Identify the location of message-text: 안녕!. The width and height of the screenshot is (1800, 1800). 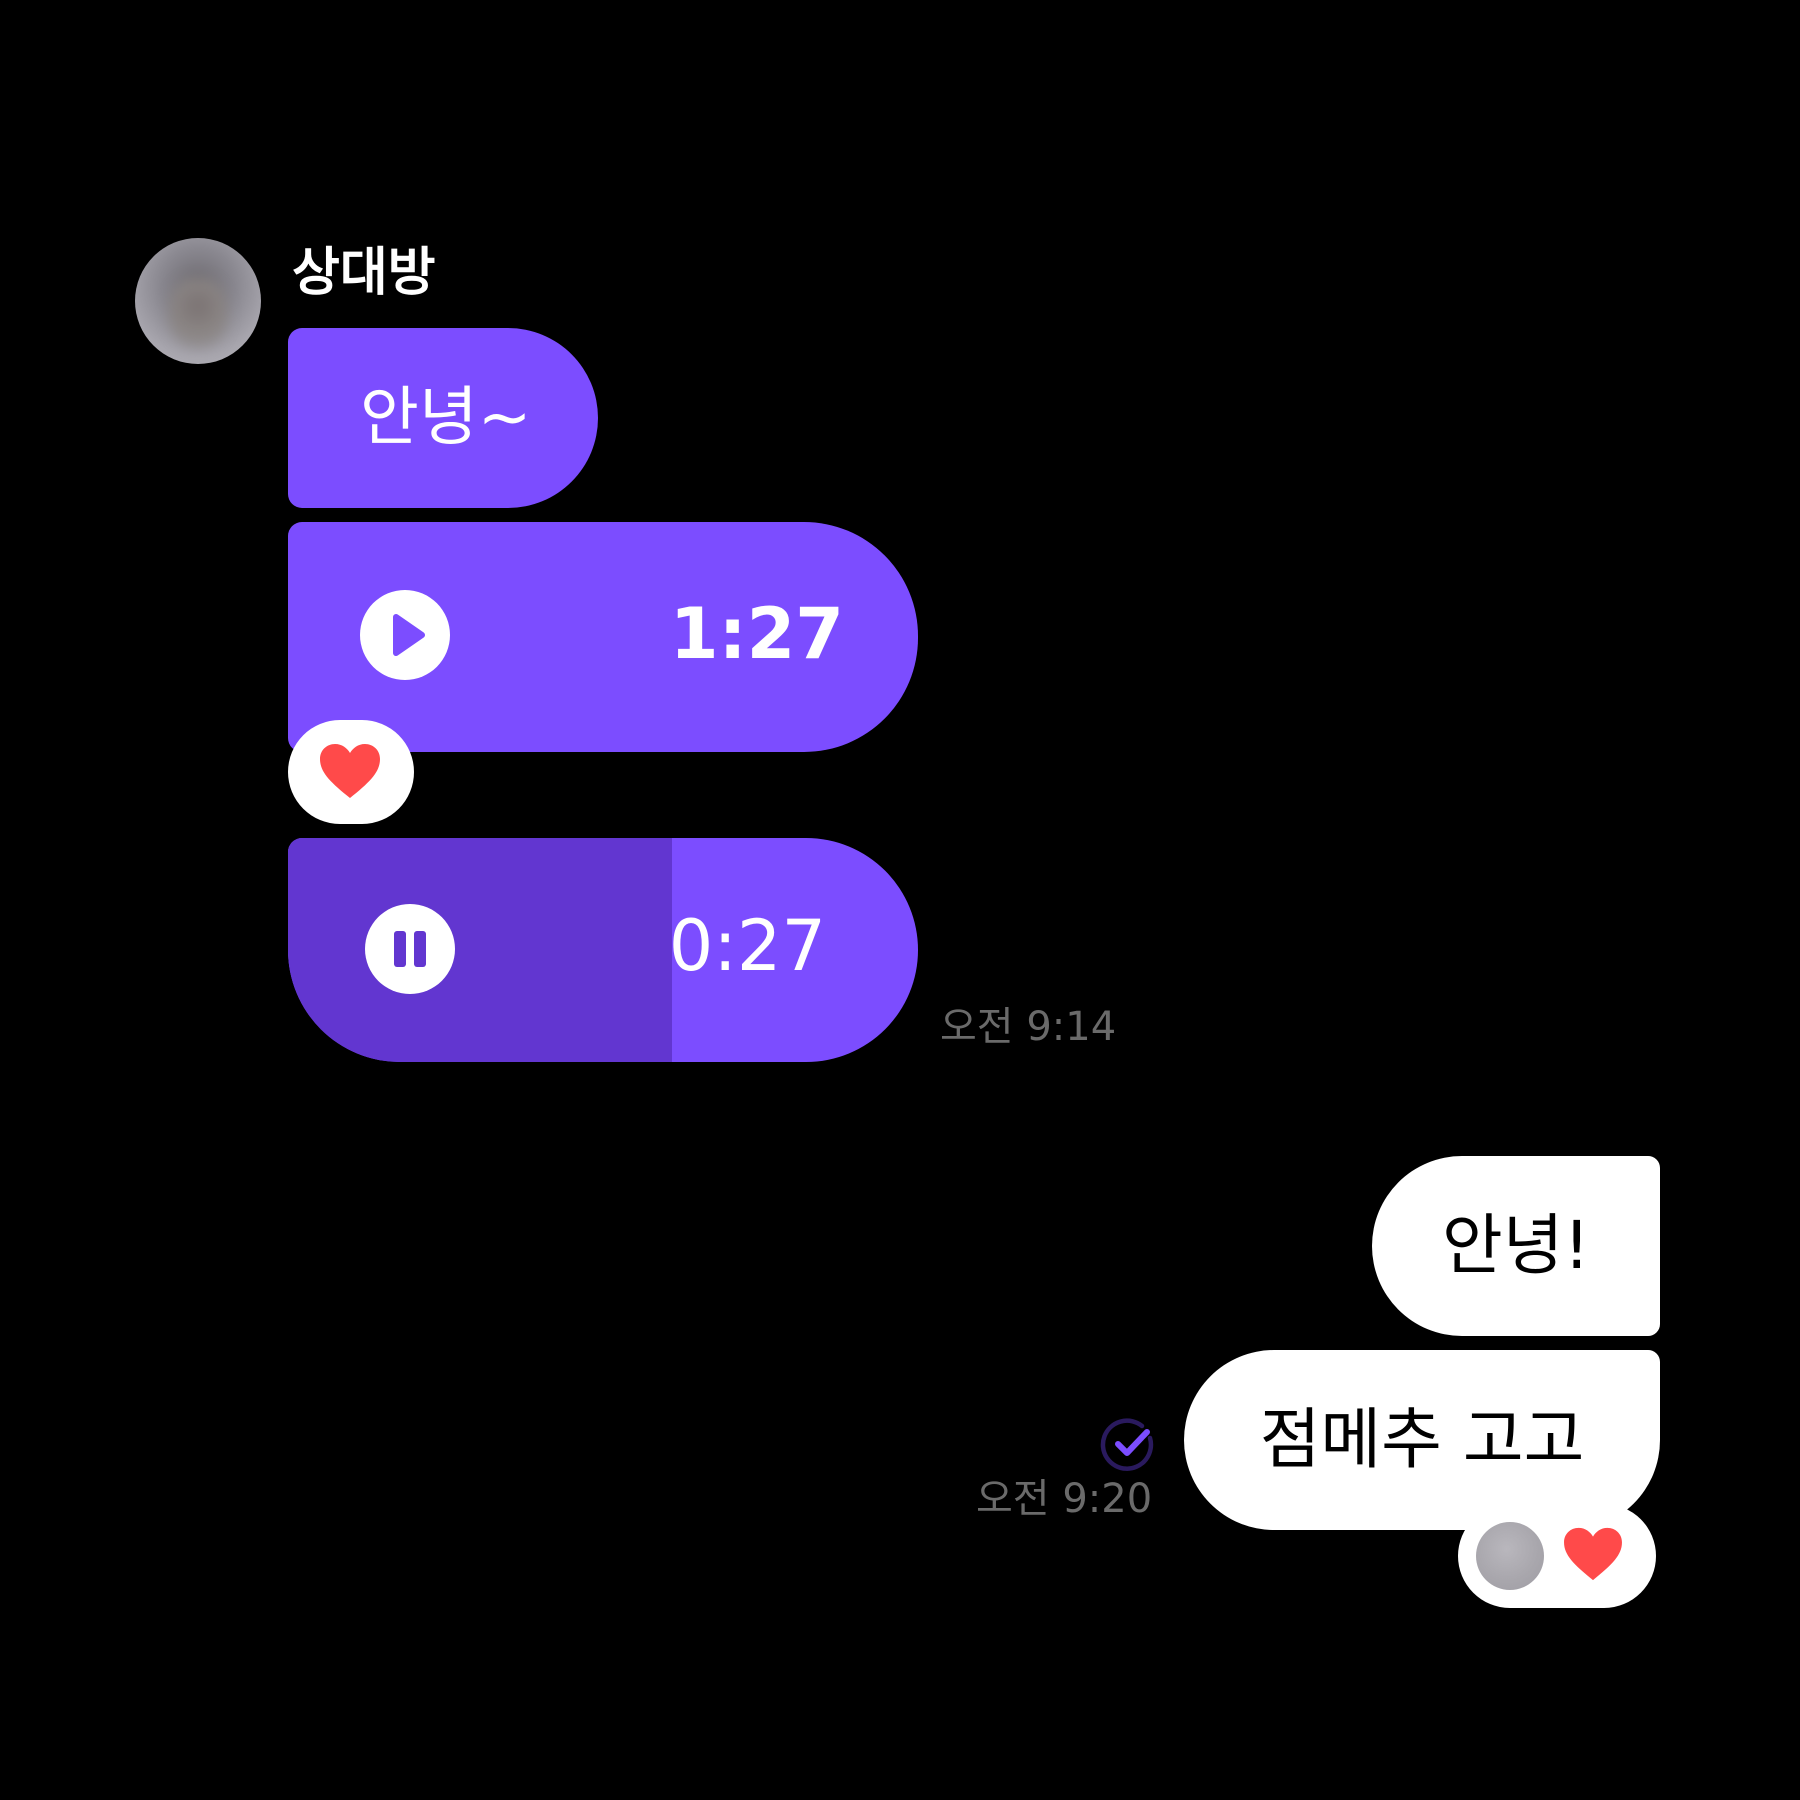
(1516, 1245).